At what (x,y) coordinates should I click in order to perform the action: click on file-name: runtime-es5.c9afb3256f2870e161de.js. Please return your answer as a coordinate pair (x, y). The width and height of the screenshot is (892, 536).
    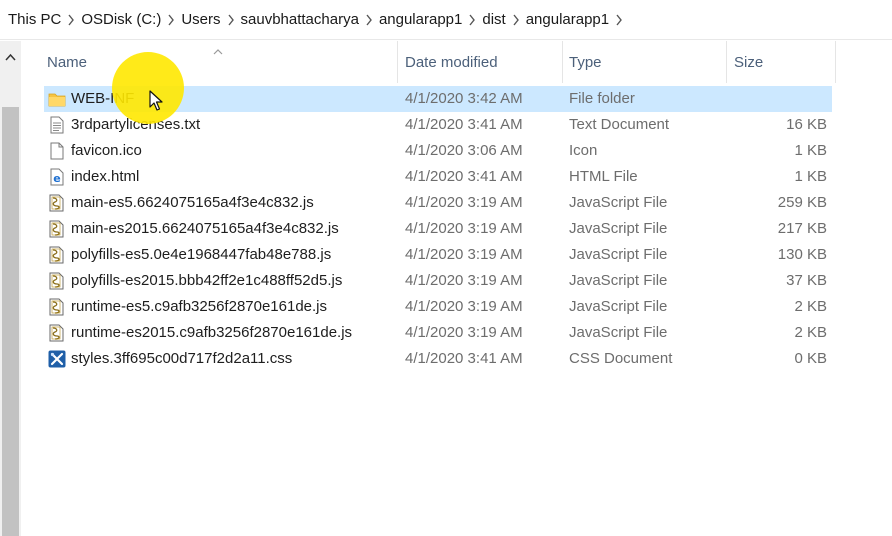
    Looking at the image, I should click on (199, 306).